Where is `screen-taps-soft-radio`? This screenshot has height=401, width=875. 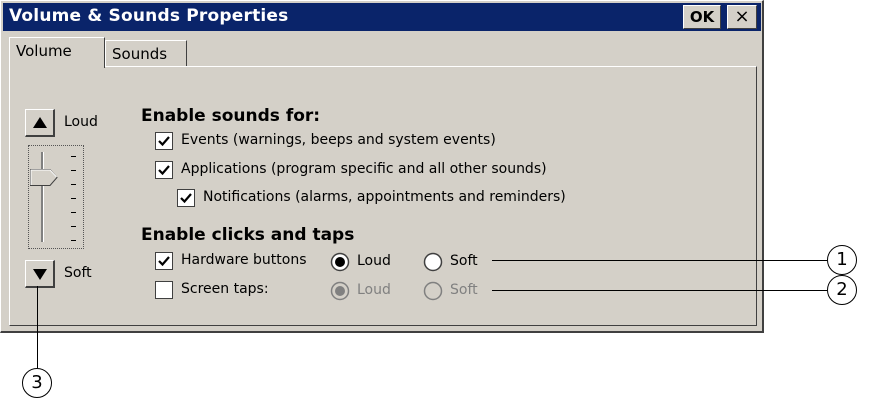
screen-taps-soft-radio is located at coordinates (433, 291).